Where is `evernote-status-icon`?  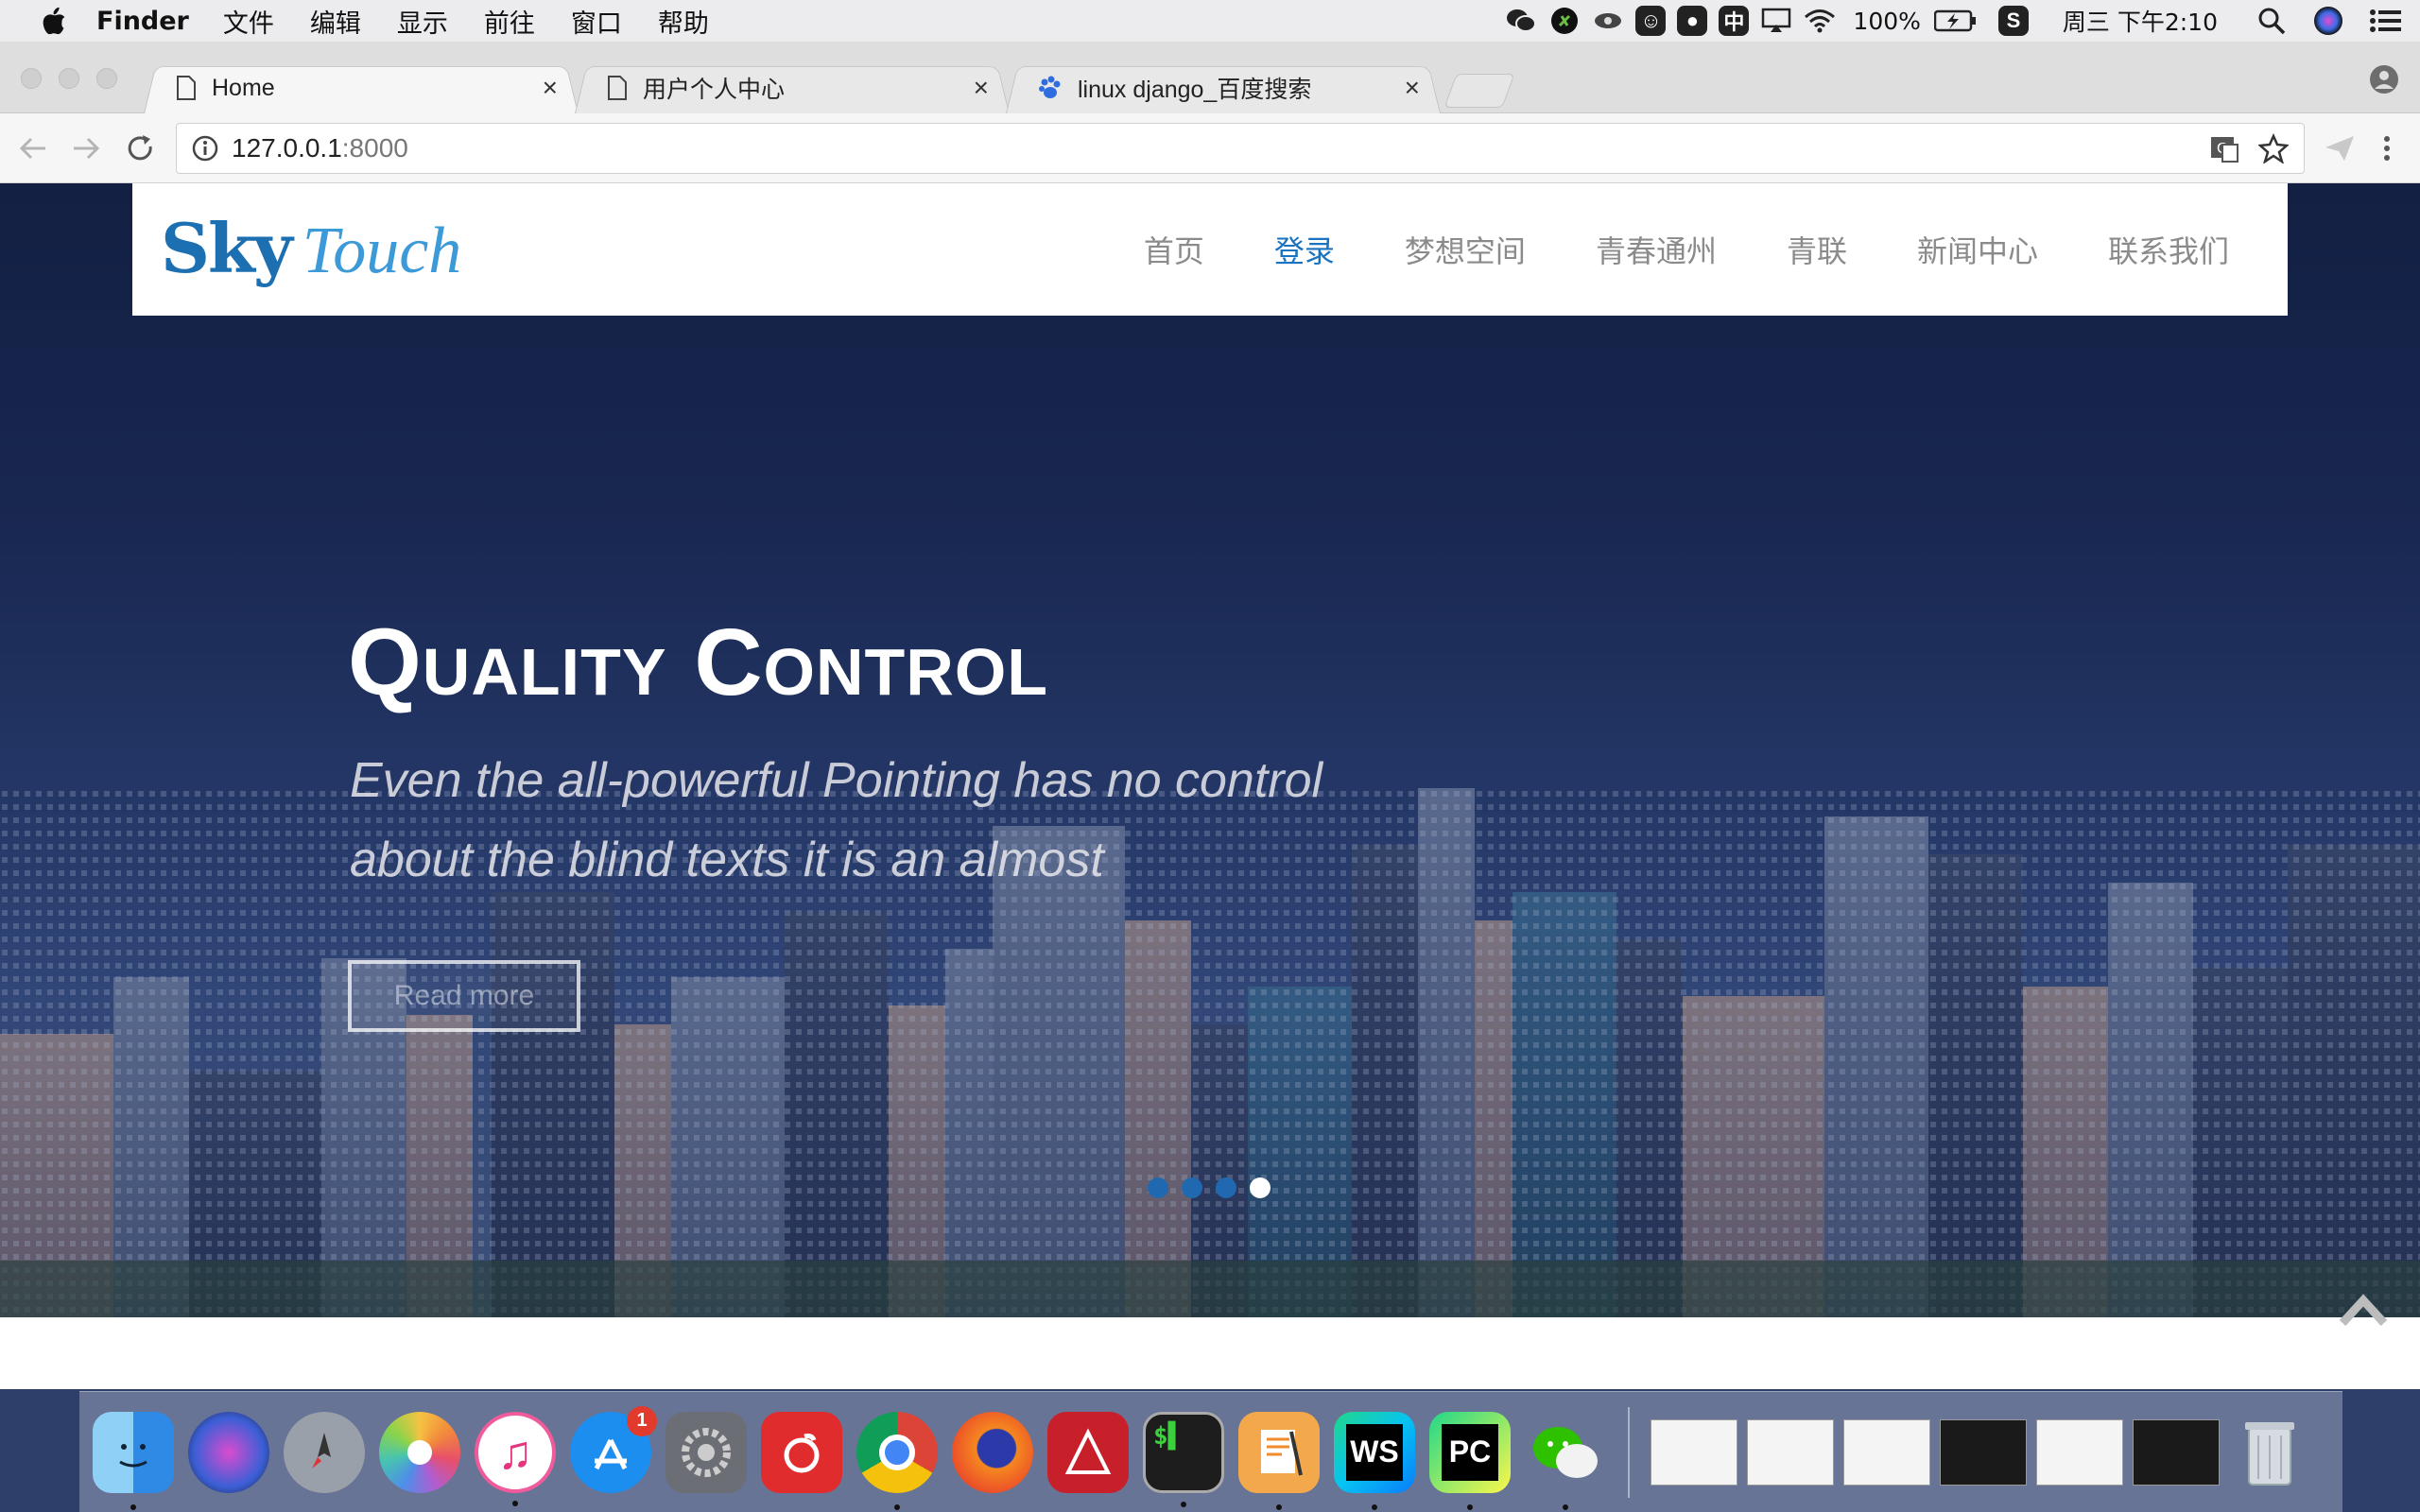 evernote-status-icon is located at coordinates (1565, 21).